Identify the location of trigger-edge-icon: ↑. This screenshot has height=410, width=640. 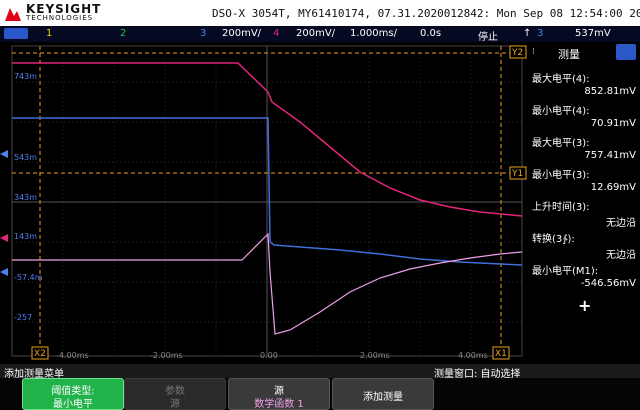
(527, 33).